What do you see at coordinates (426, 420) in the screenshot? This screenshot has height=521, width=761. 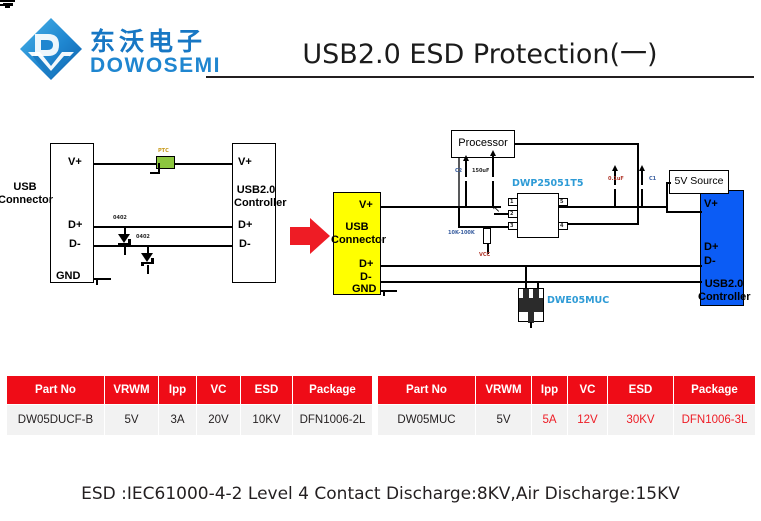 I see `td-part-no: DW05MUC` at bounding box center [426, 420].